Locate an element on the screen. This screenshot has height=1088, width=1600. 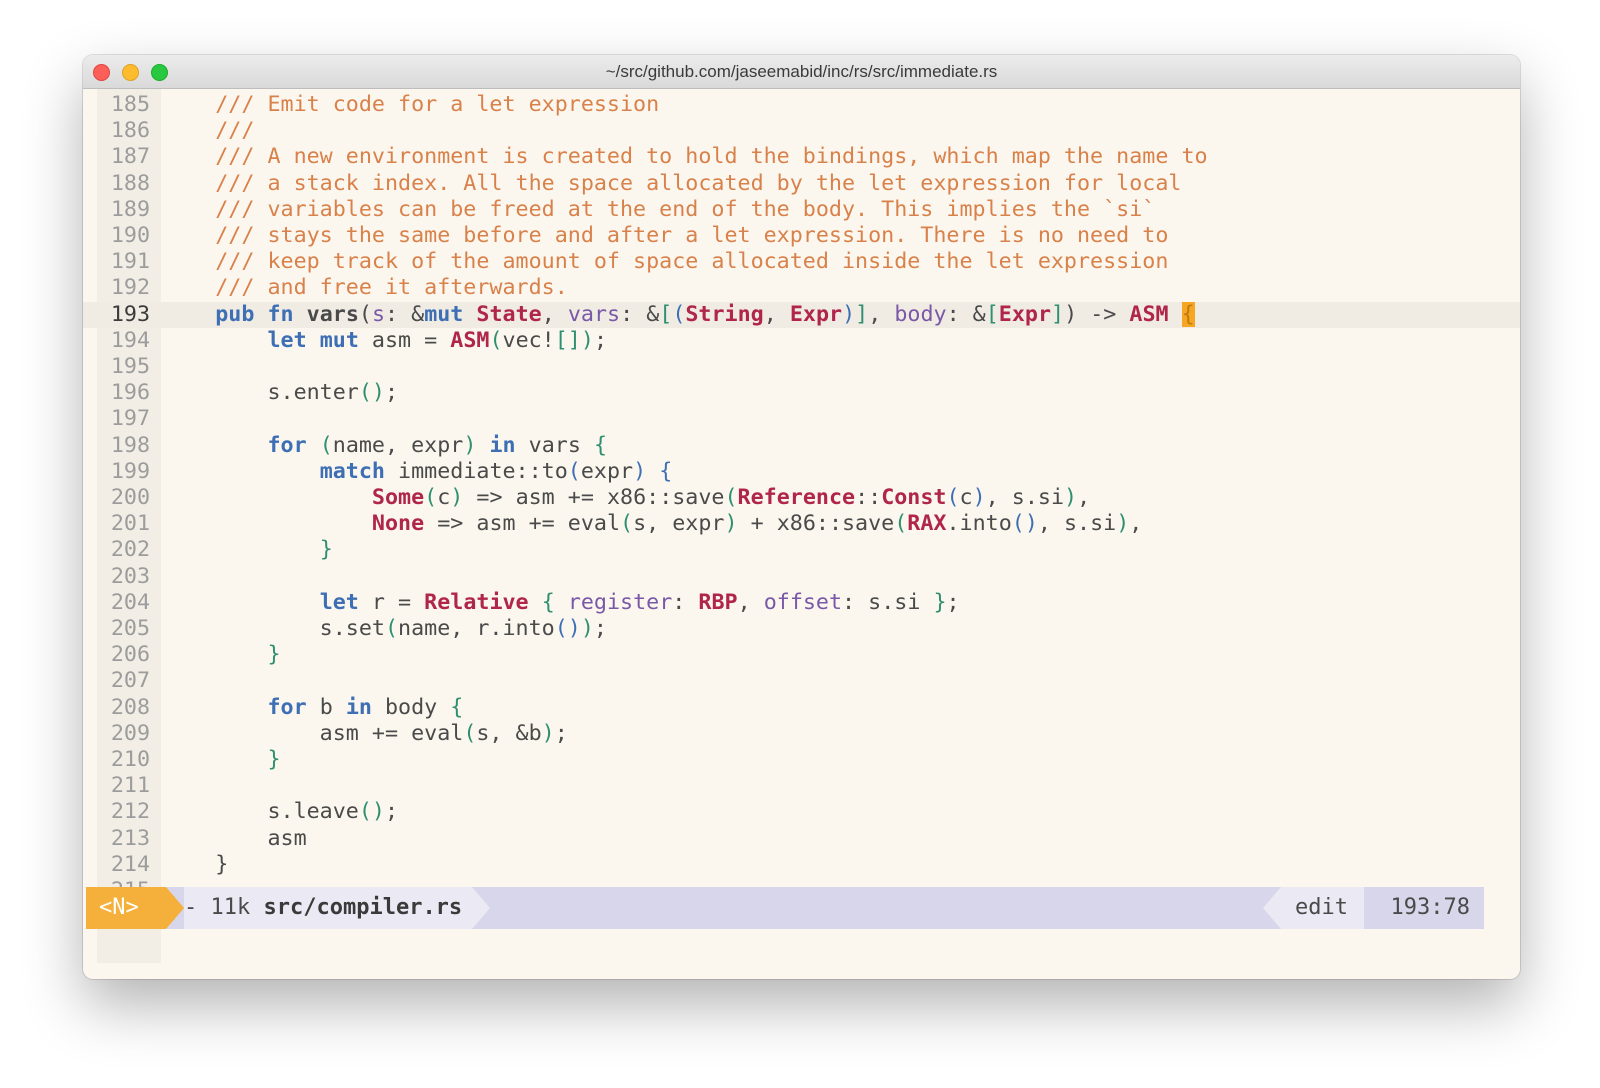
line-number: 212 is located at coordinates (130, 812).